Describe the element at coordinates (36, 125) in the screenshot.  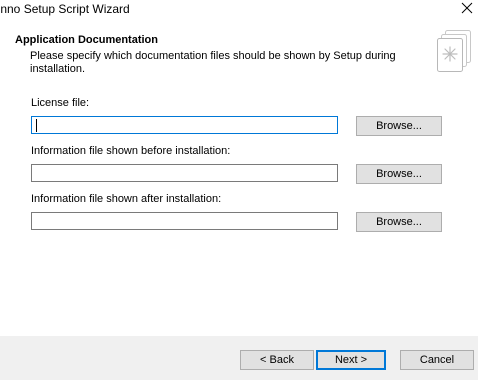
I see `text-caret` at that location.